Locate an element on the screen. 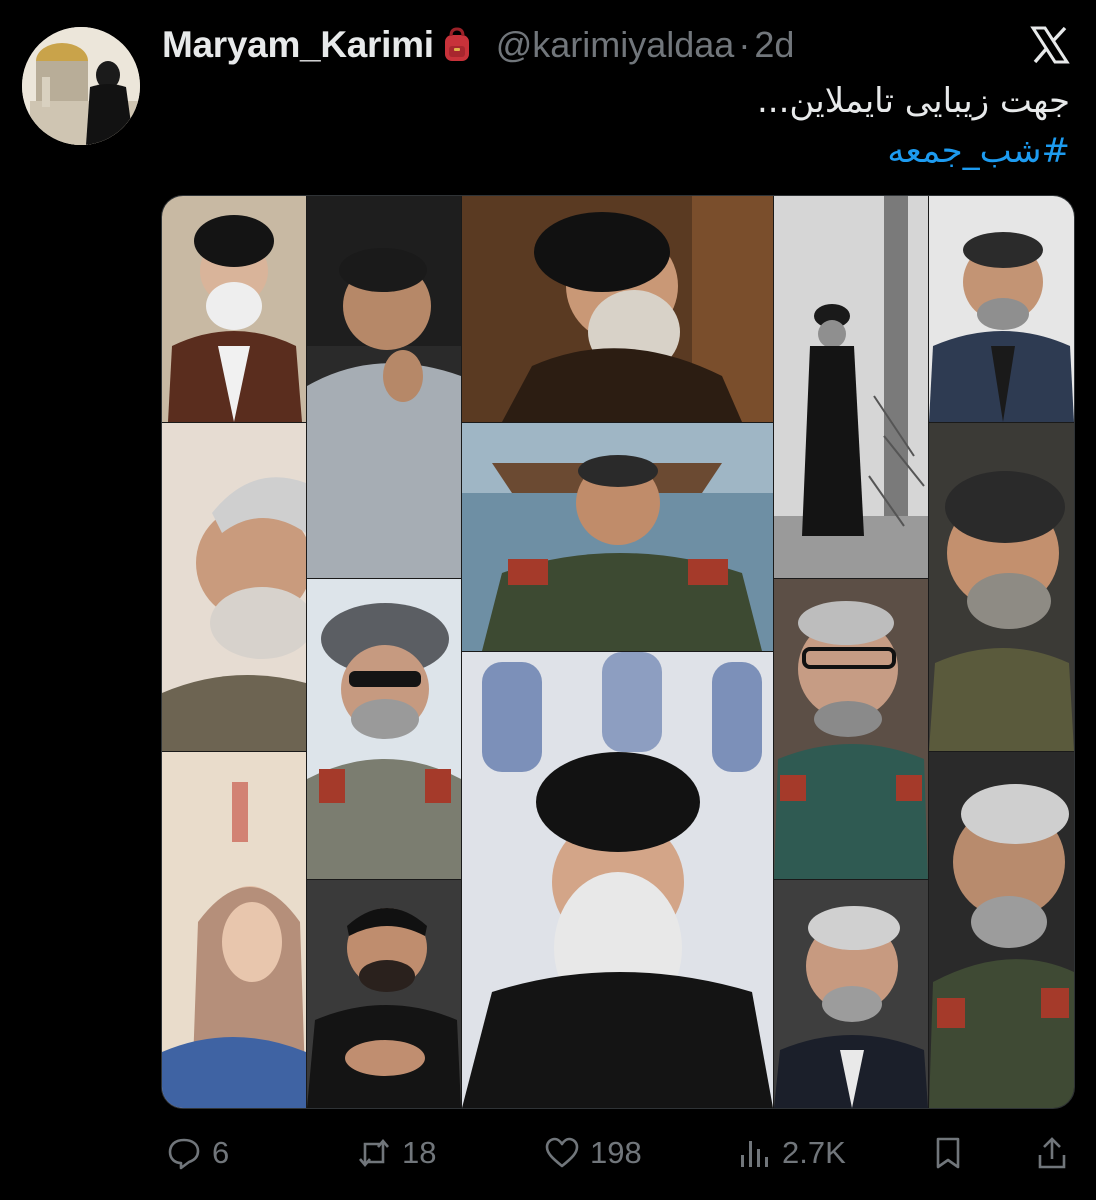  hashtag-link: #شب_جمعه is located at coordinates (630, 151).